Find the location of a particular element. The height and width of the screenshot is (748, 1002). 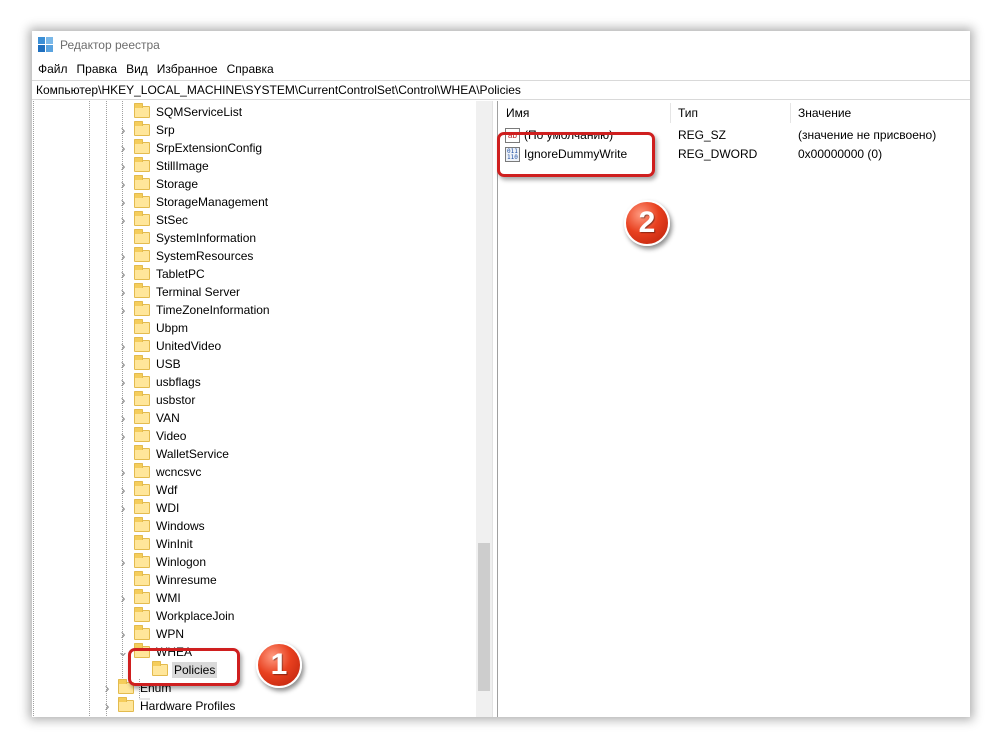

tree-node: SQMServiceList is located at coordinates (180, 112).